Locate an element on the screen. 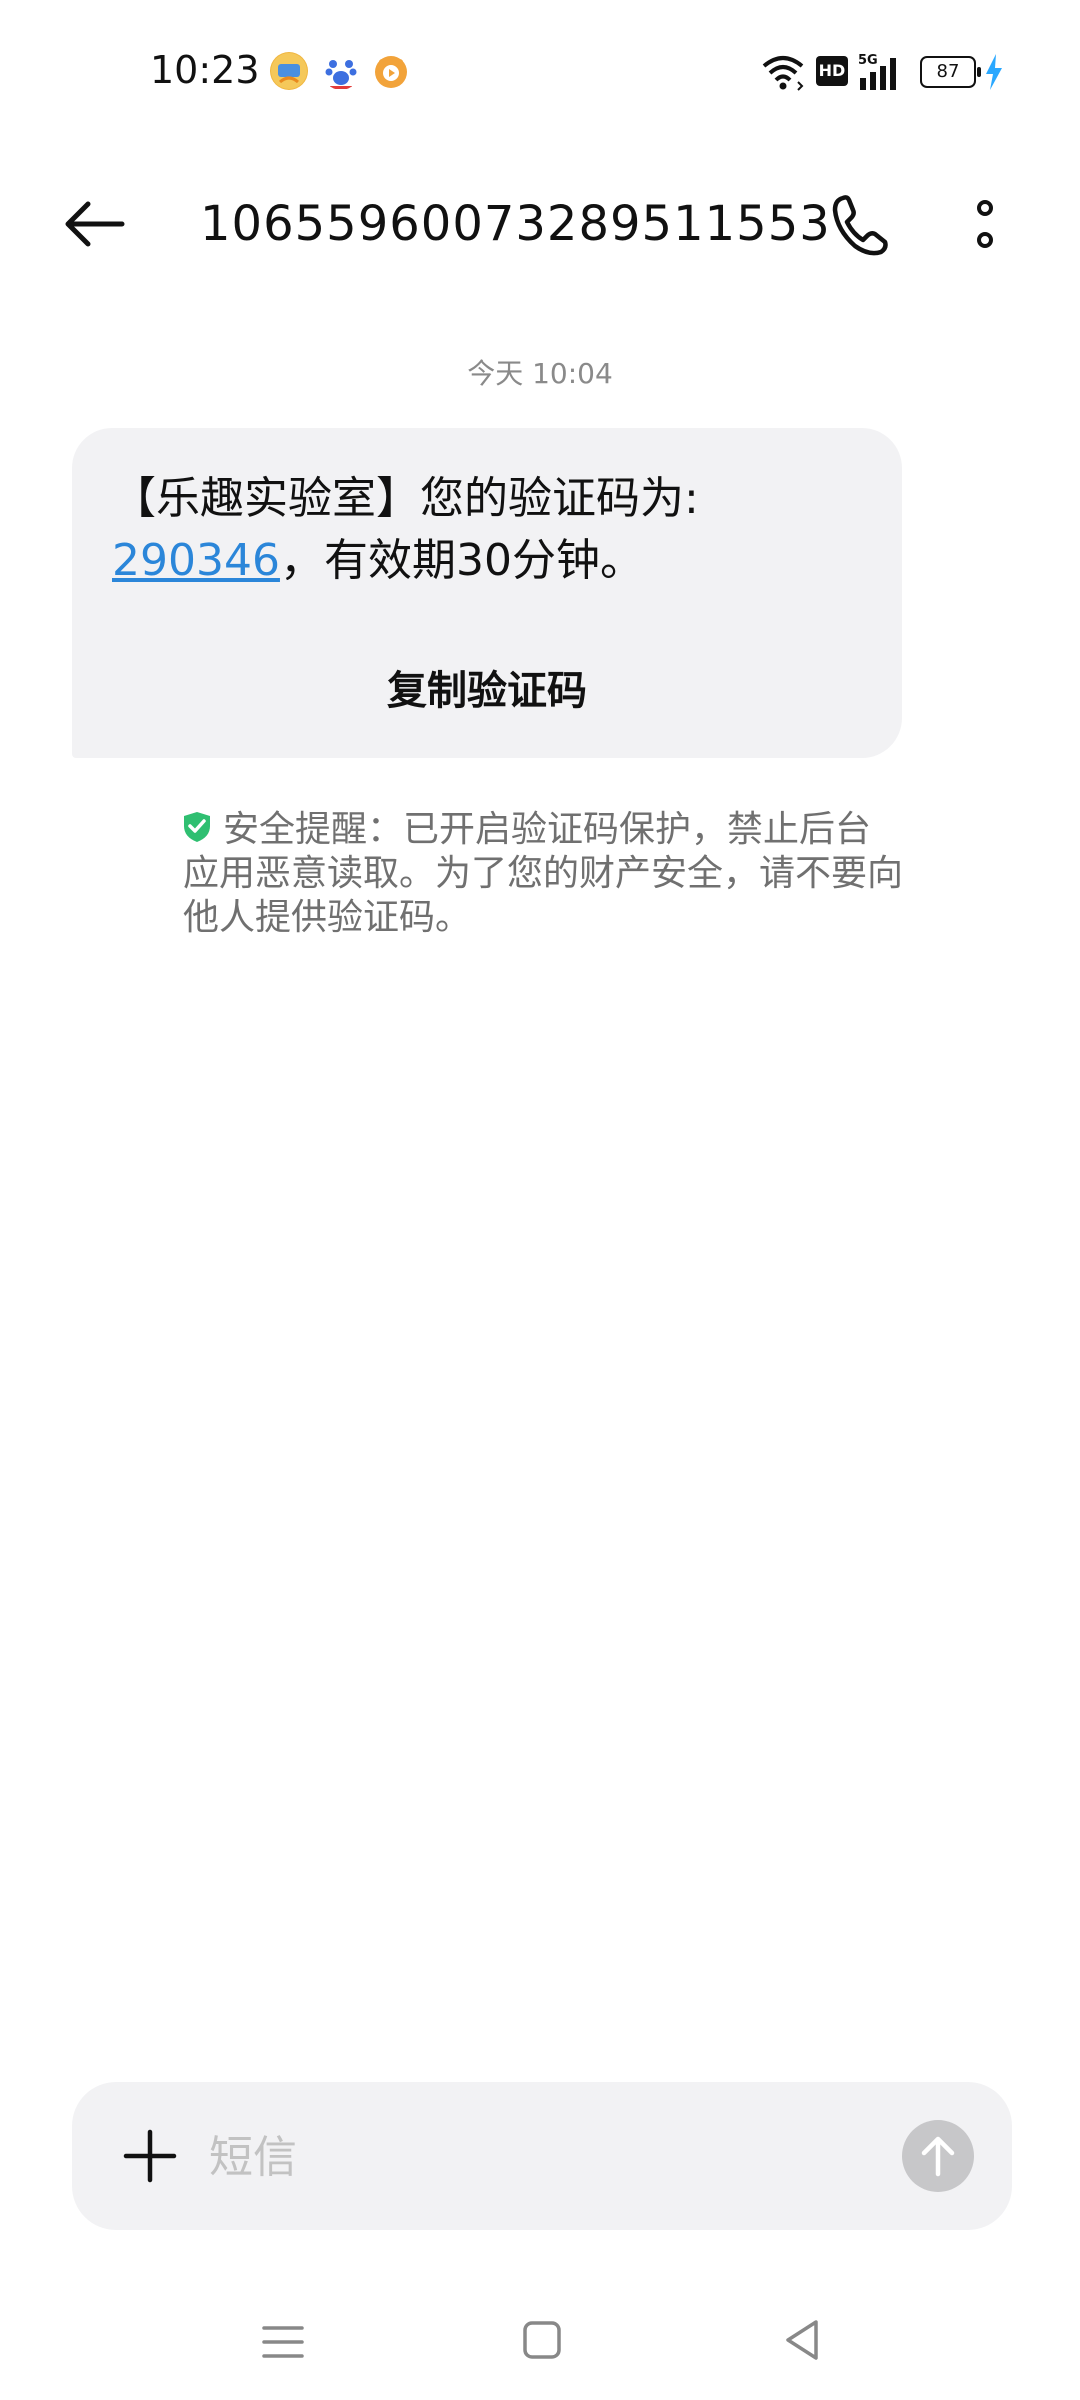 The height and width of the screenshot is (2400, 1080). nav-back-icon is located at coordinates (802, 2340).